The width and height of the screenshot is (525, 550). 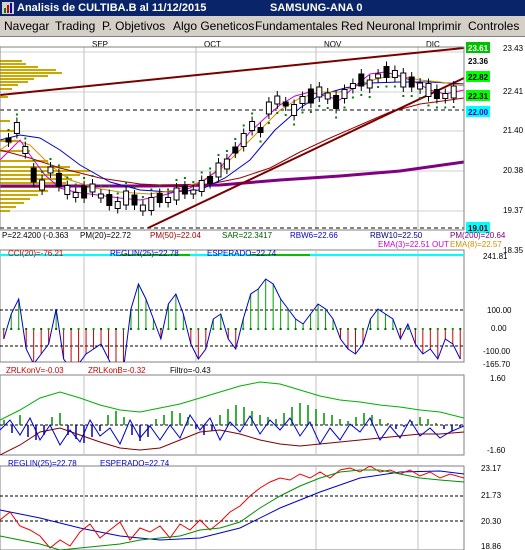 What do you see at coordinates (513, 210) in the screenshot?
I see `price-axis-label: 19.37` at bounding box center [513, 210].